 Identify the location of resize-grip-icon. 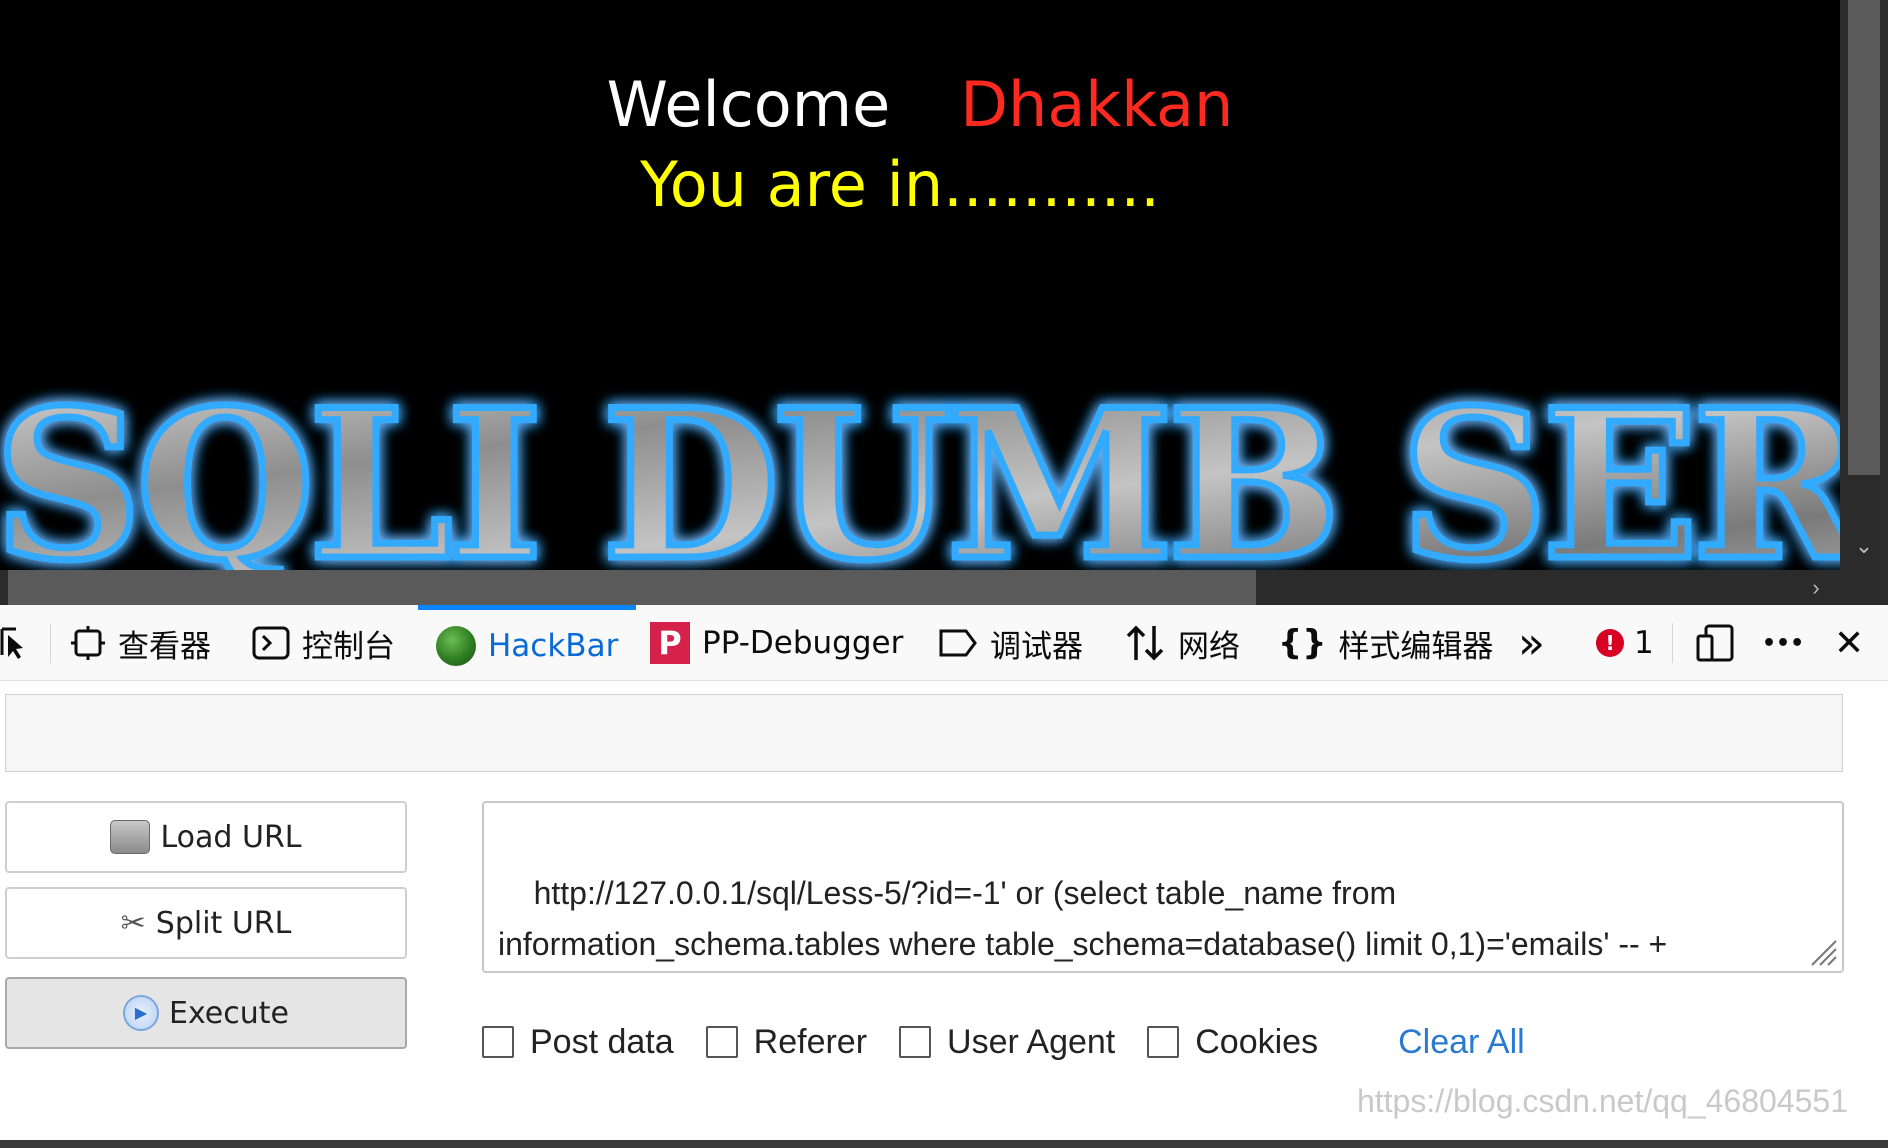
(1822, 951).